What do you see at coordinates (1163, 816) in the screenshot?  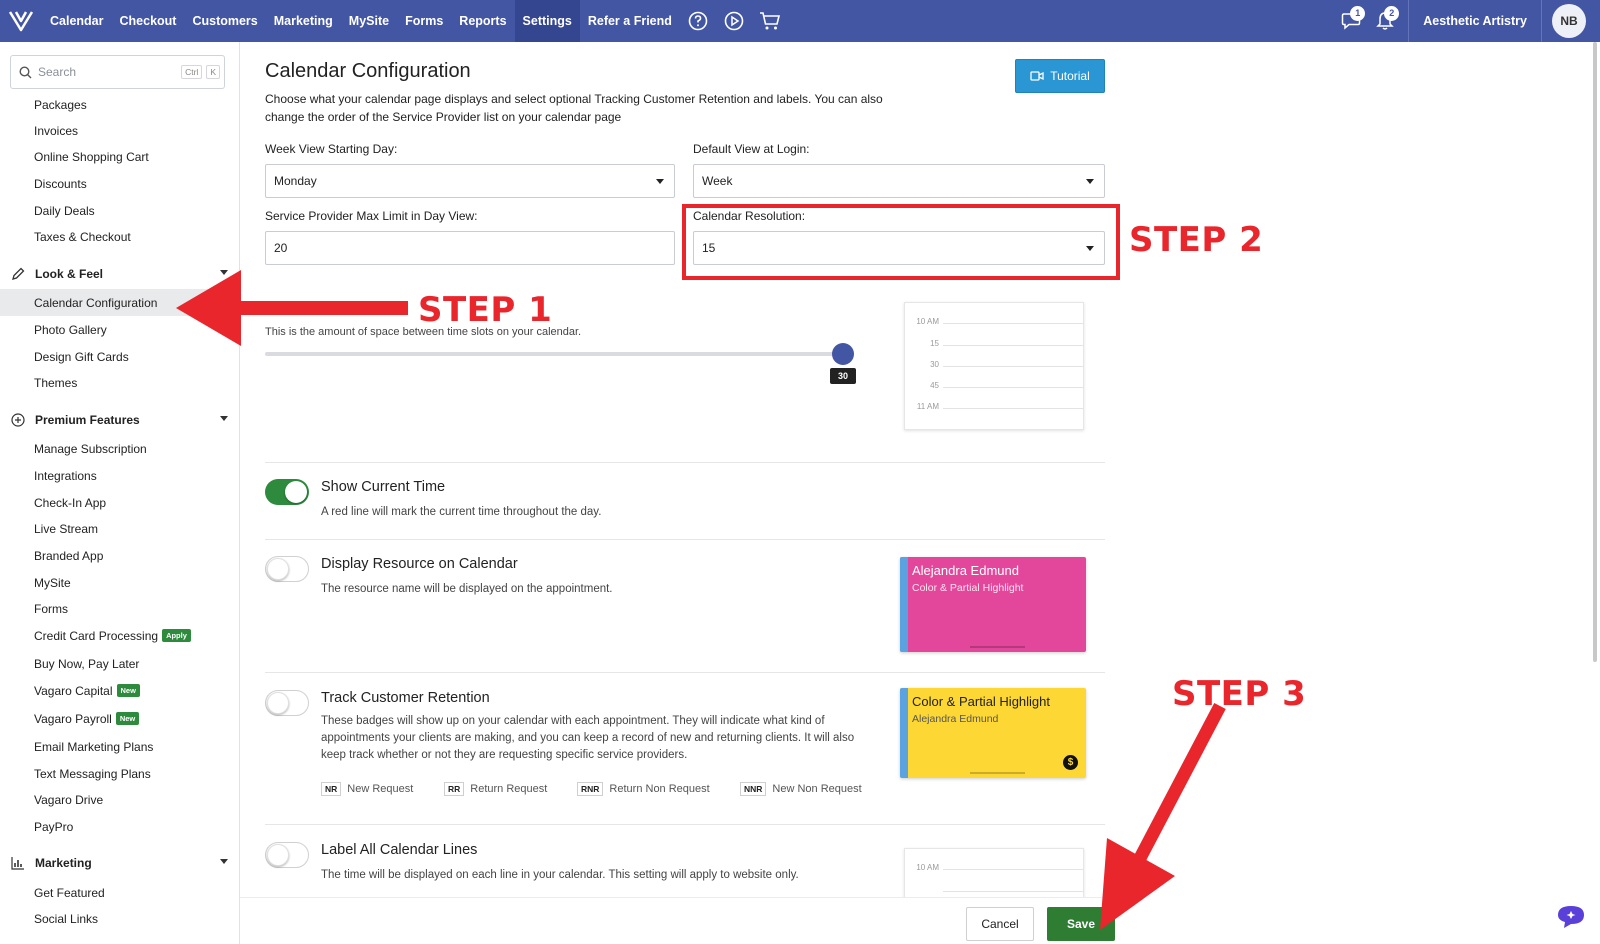 I see `step3-arrow` at bounding box center [1163, 816].